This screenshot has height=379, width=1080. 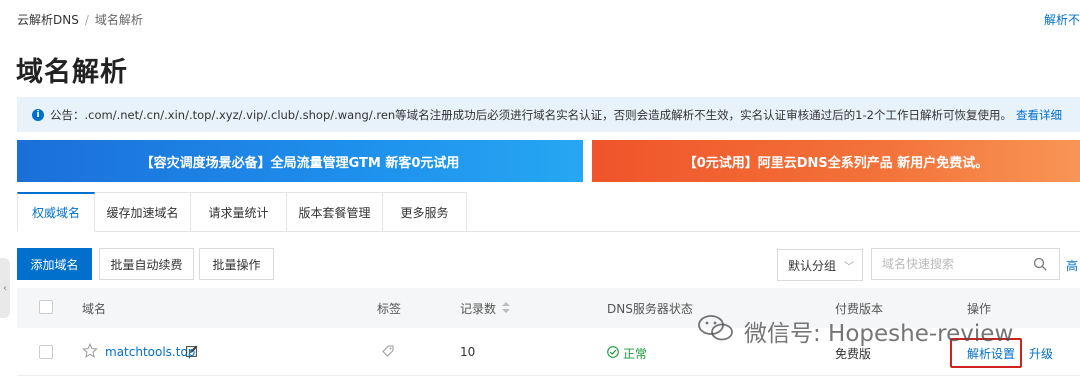 I want to click on tab-more-services: 更多服务, so click(x=425, y=212).